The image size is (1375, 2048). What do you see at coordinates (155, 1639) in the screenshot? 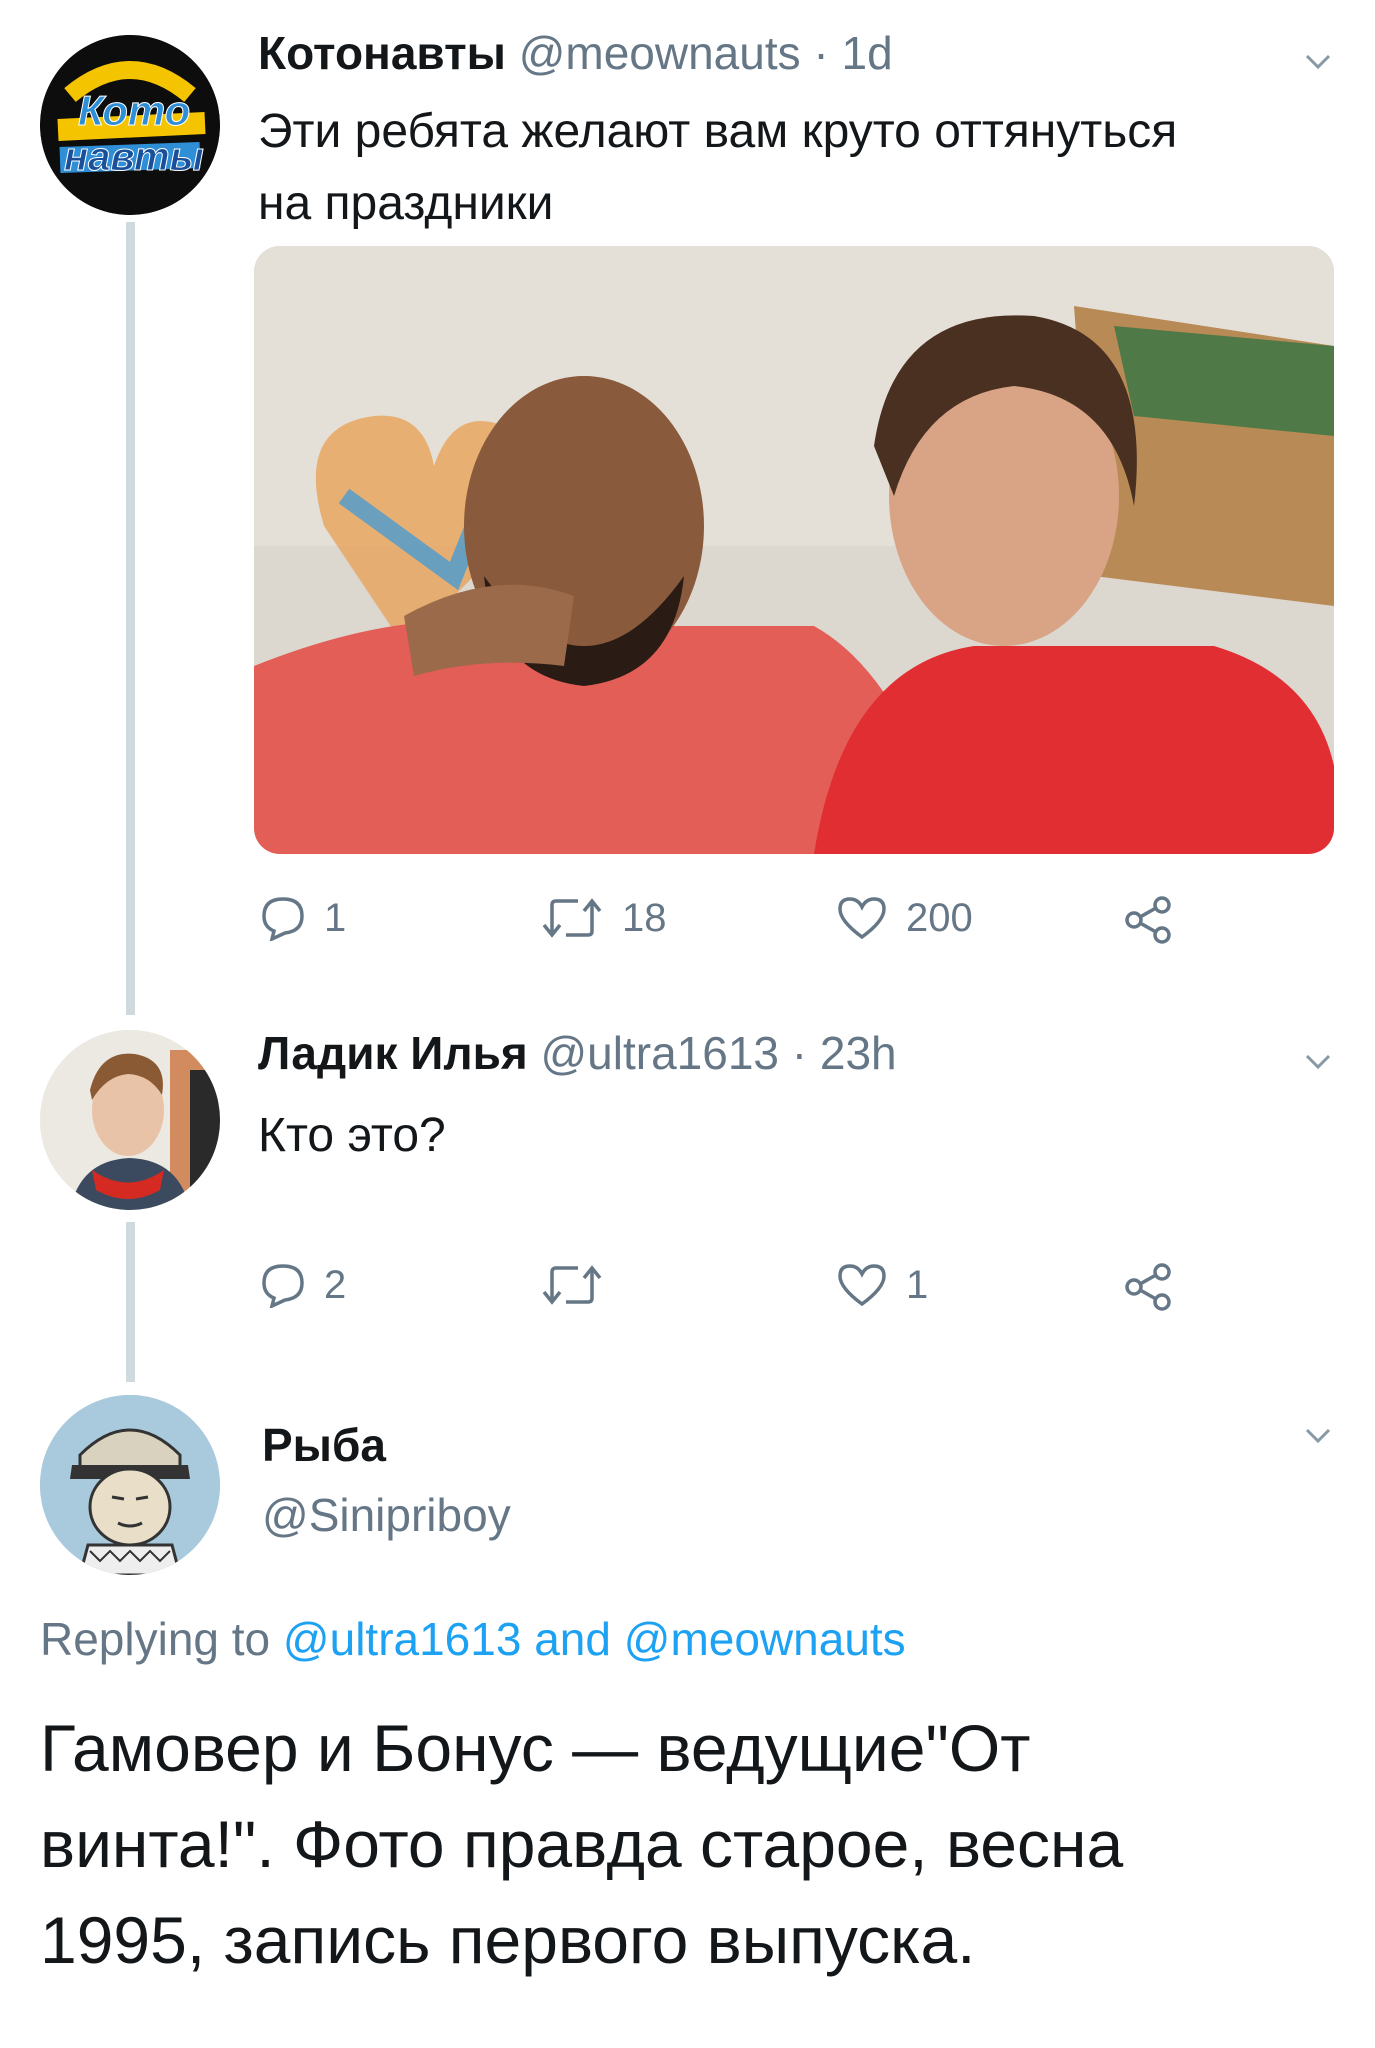
I see `replying-prefix: Replying to` at bounding box center [155, 1639].